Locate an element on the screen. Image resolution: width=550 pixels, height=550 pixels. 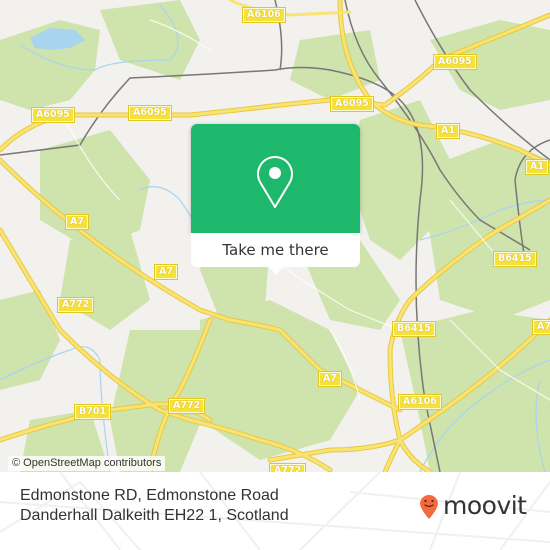
road-label-a1-a: A1 is located at coordinates (448, 131).